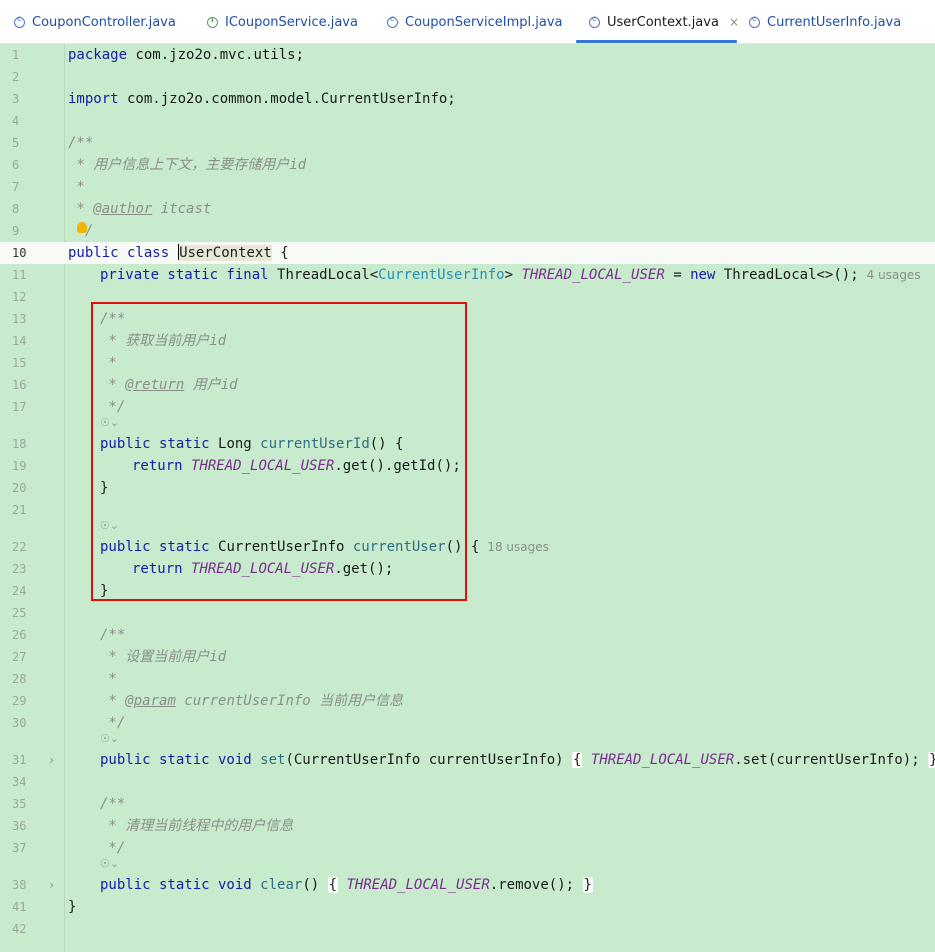  I want to click on code-line: 25, so click(19, 613).